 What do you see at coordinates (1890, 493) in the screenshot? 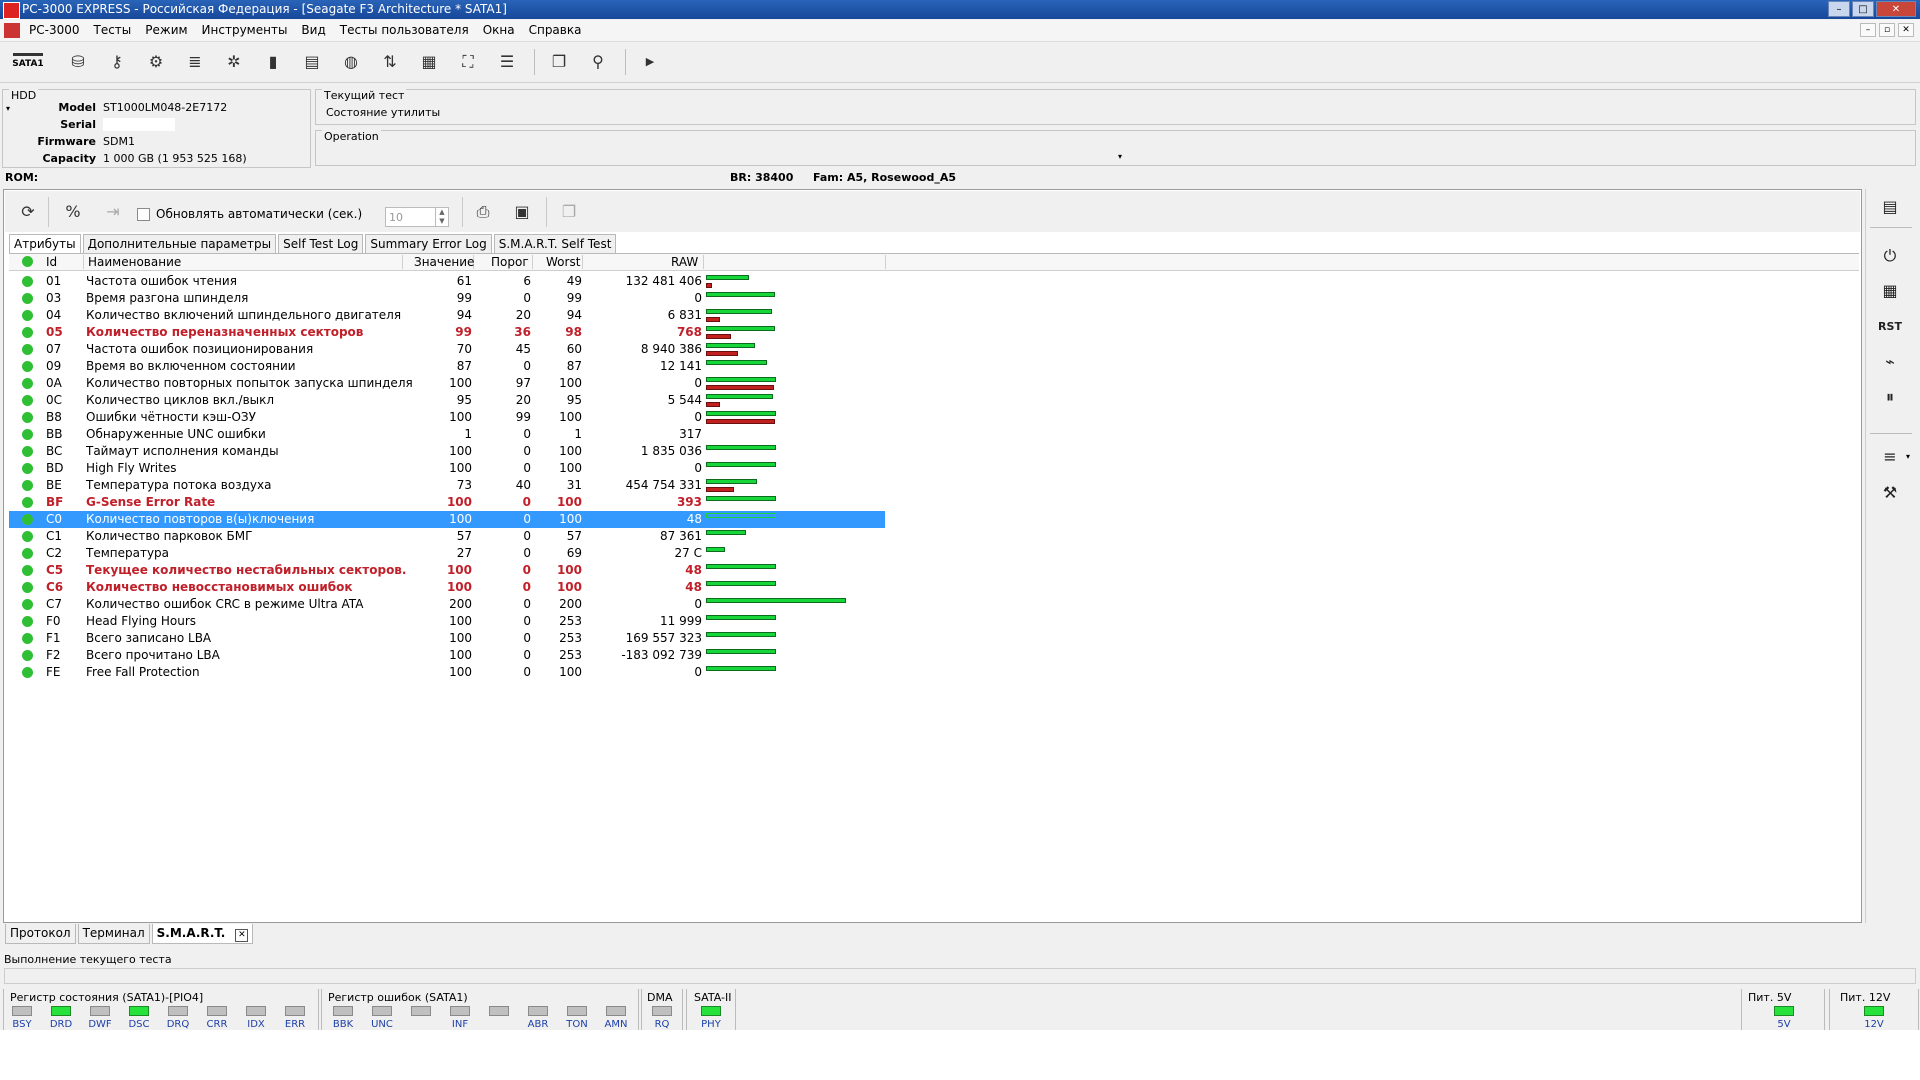
I see `tools-icon: ⚒` at bounding box center [1890, 493].